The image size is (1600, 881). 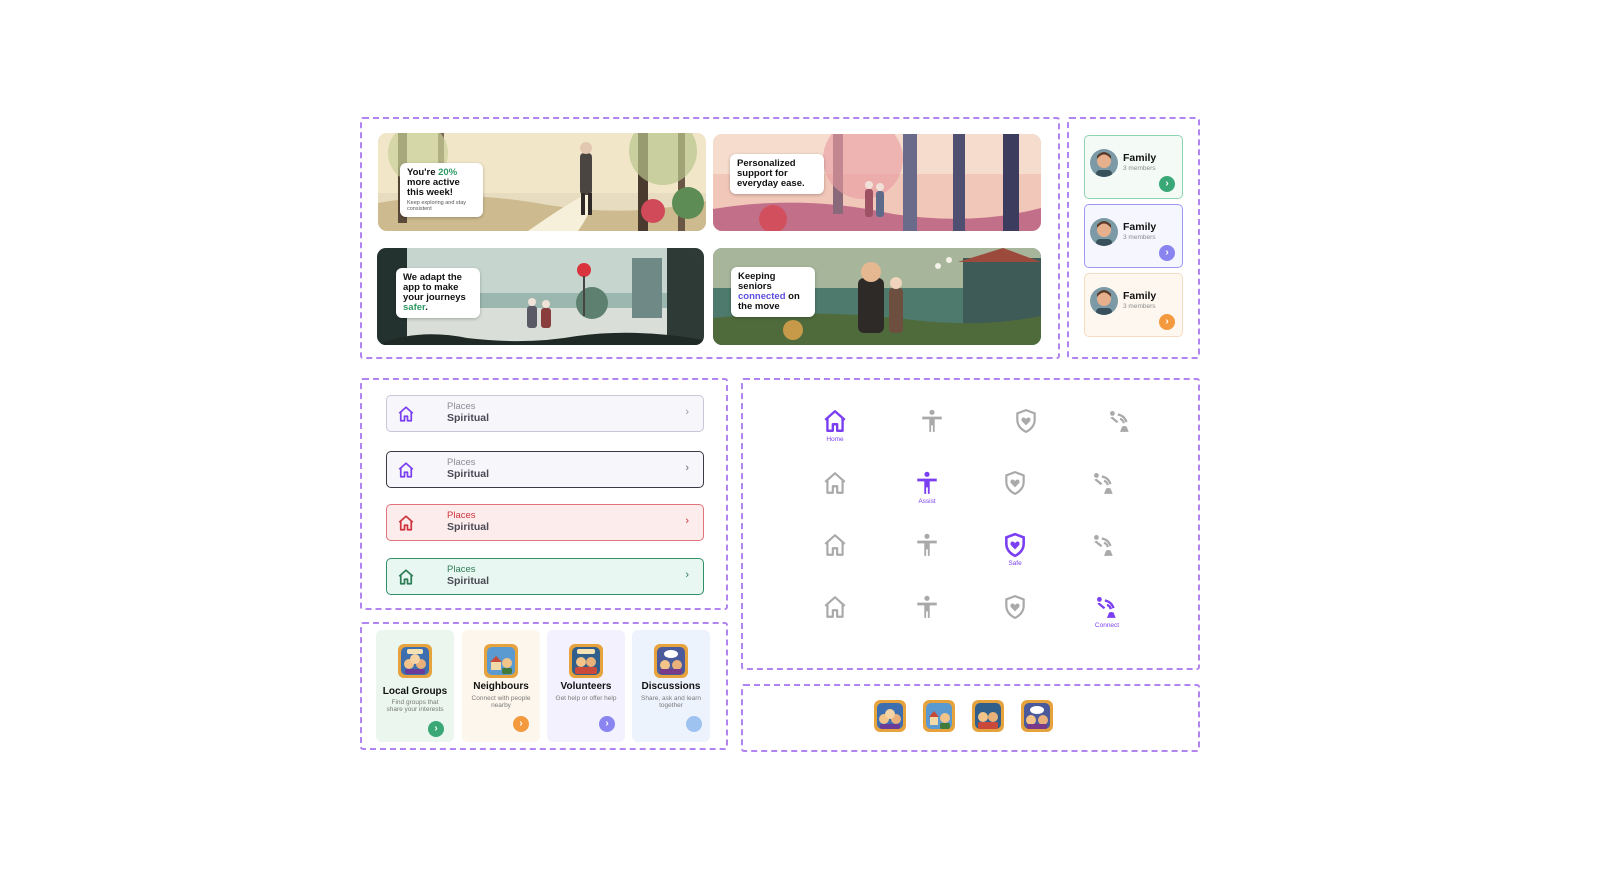 I want to click on category-card-neighbours: Neighbours Connect with people nearby ›, so click(x=501, y=686).